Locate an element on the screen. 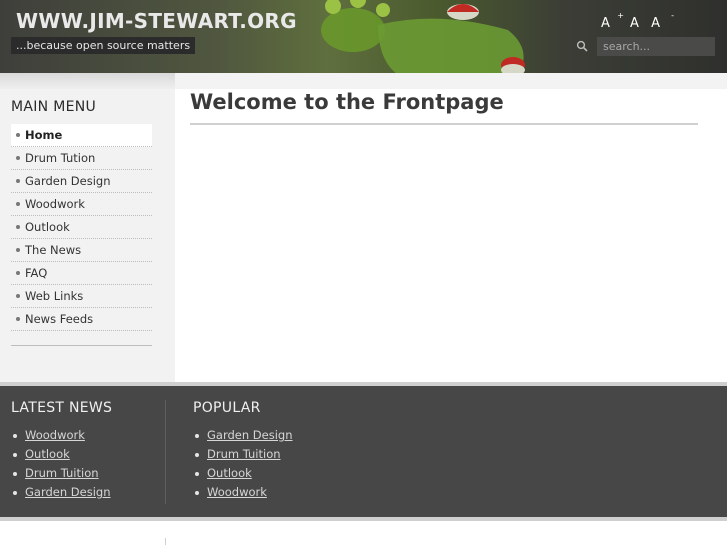 Image resolution: width=727 pixels, height=545 pixels. menu-item-the-news: The News is located at coordinates (81, 250).